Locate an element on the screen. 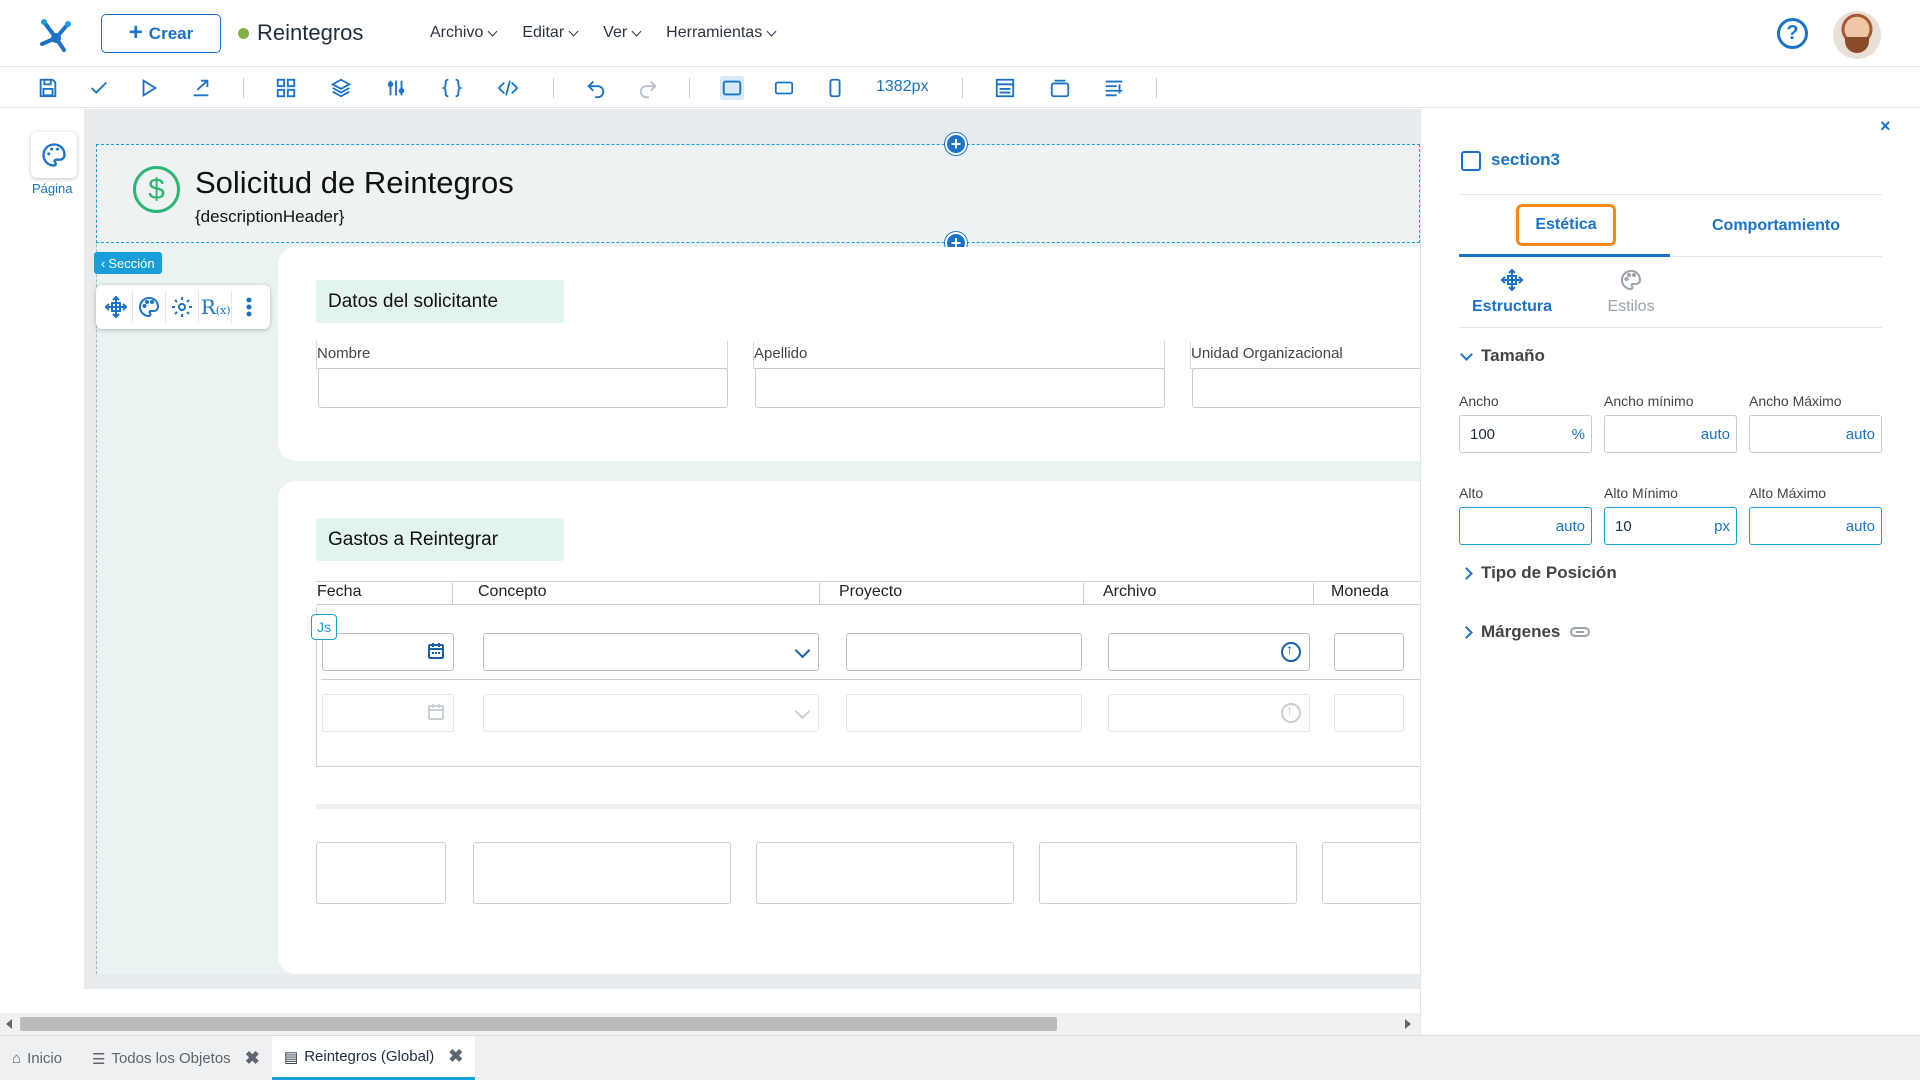 The image size is (1920, 1080). tab-todos-los-objetos: ☰ Todos los Objetos ✖ is located at coordinates (176, 1058).